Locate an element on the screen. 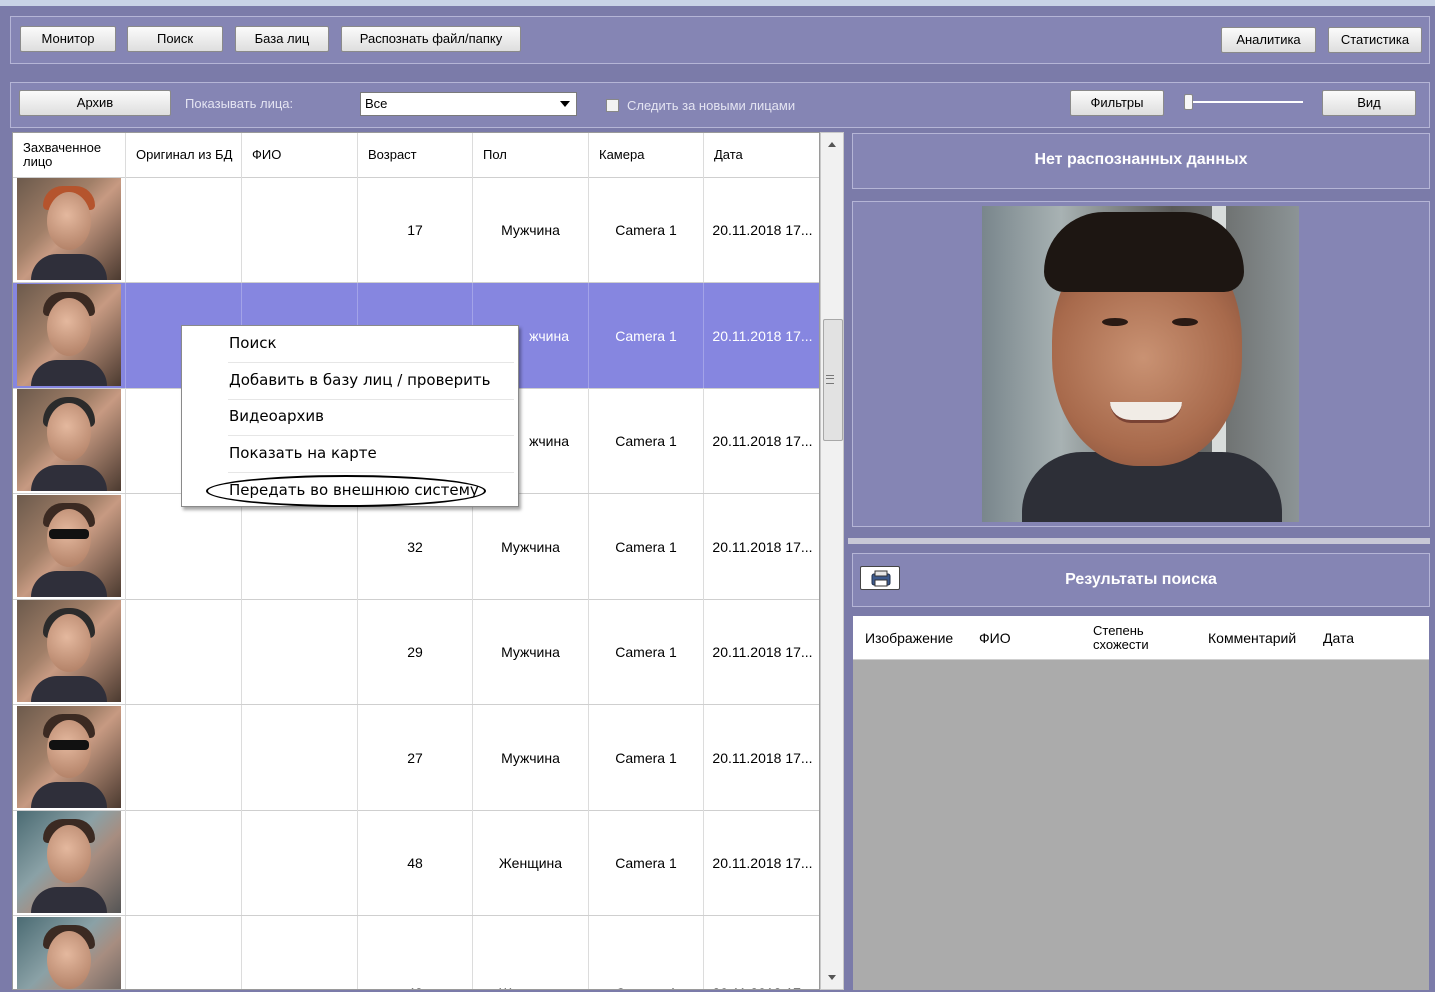 The height and width of the screenshot is (992, 1435). table-scrollbar is located at coordinates (832, 561).